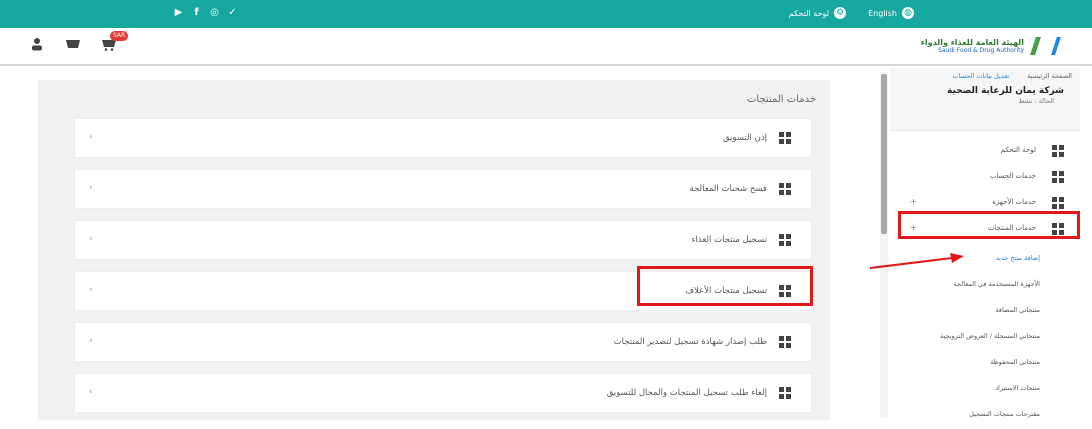  Describe the element at coordinates (214, 12) in the screenshot. I see `instagram-icon: ◎` at that location.